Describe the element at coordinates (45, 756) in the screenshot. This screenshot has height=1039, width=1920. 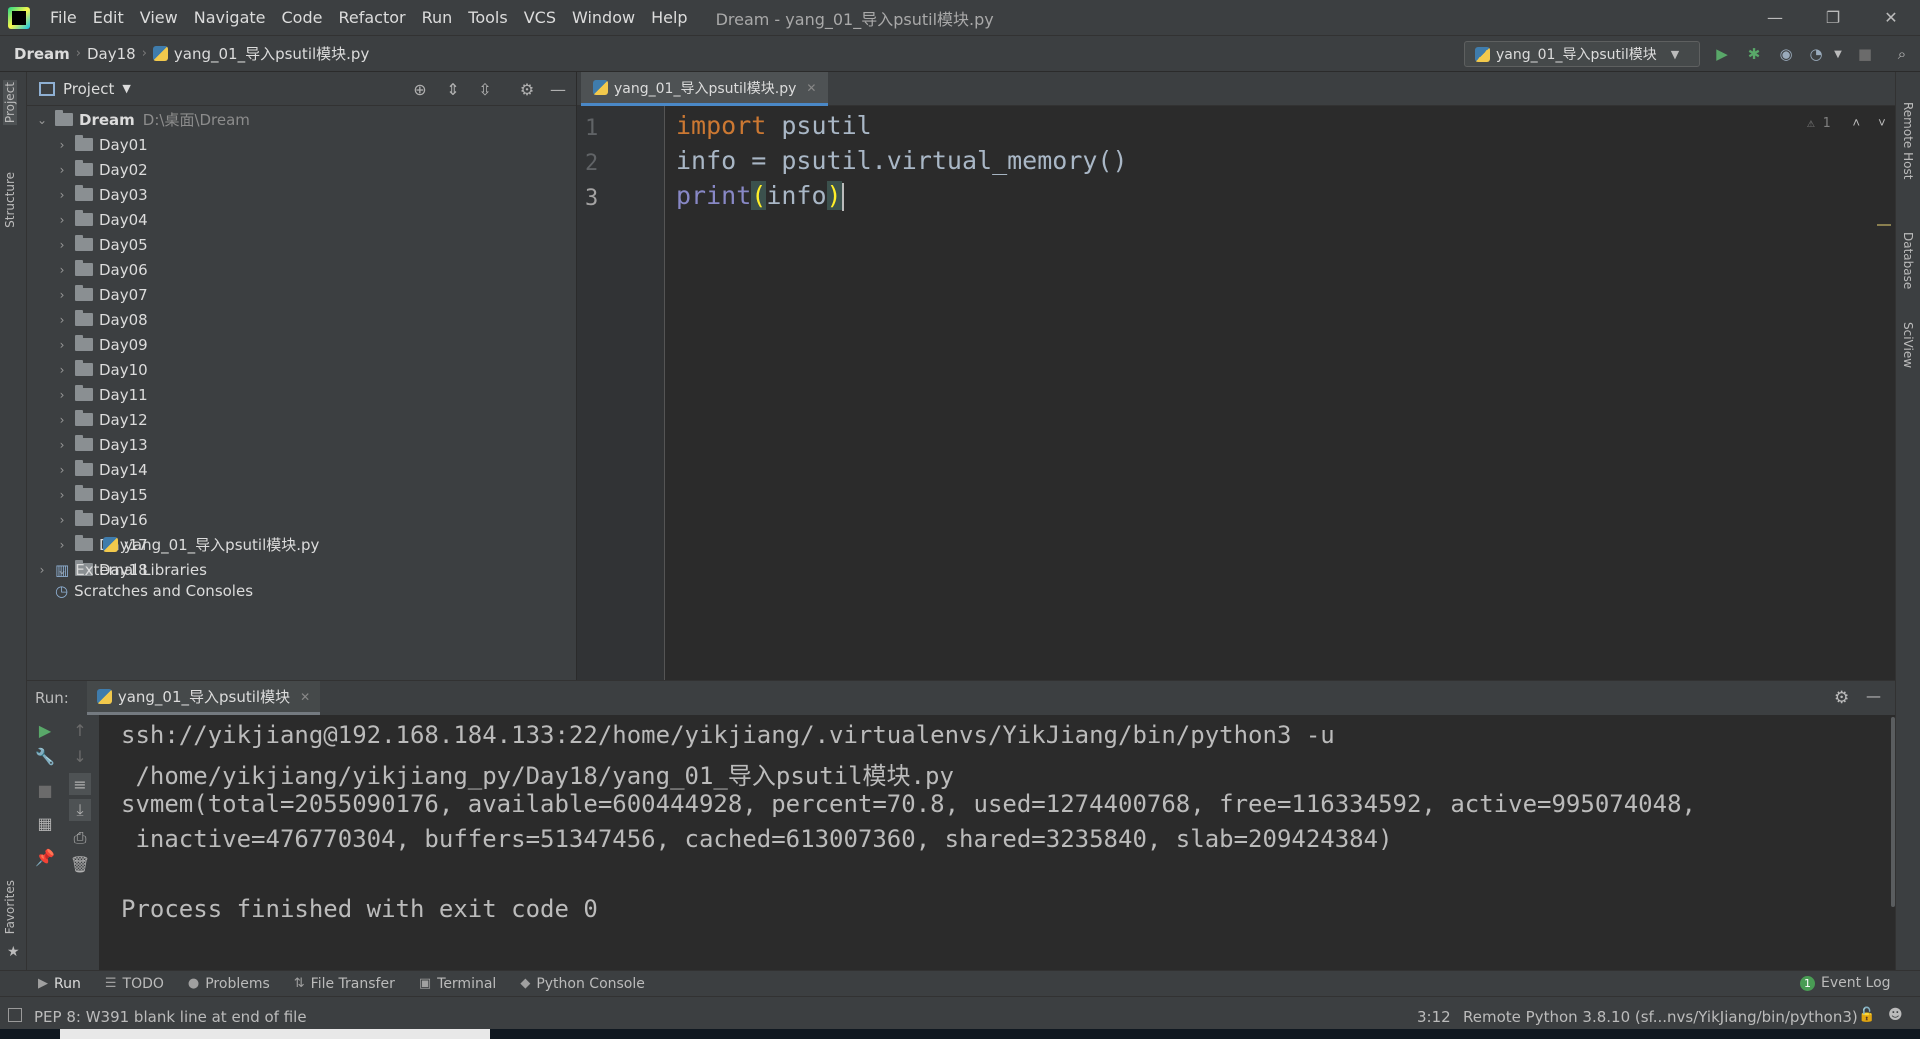
I see `wrench-icon: 🔧` at that location.